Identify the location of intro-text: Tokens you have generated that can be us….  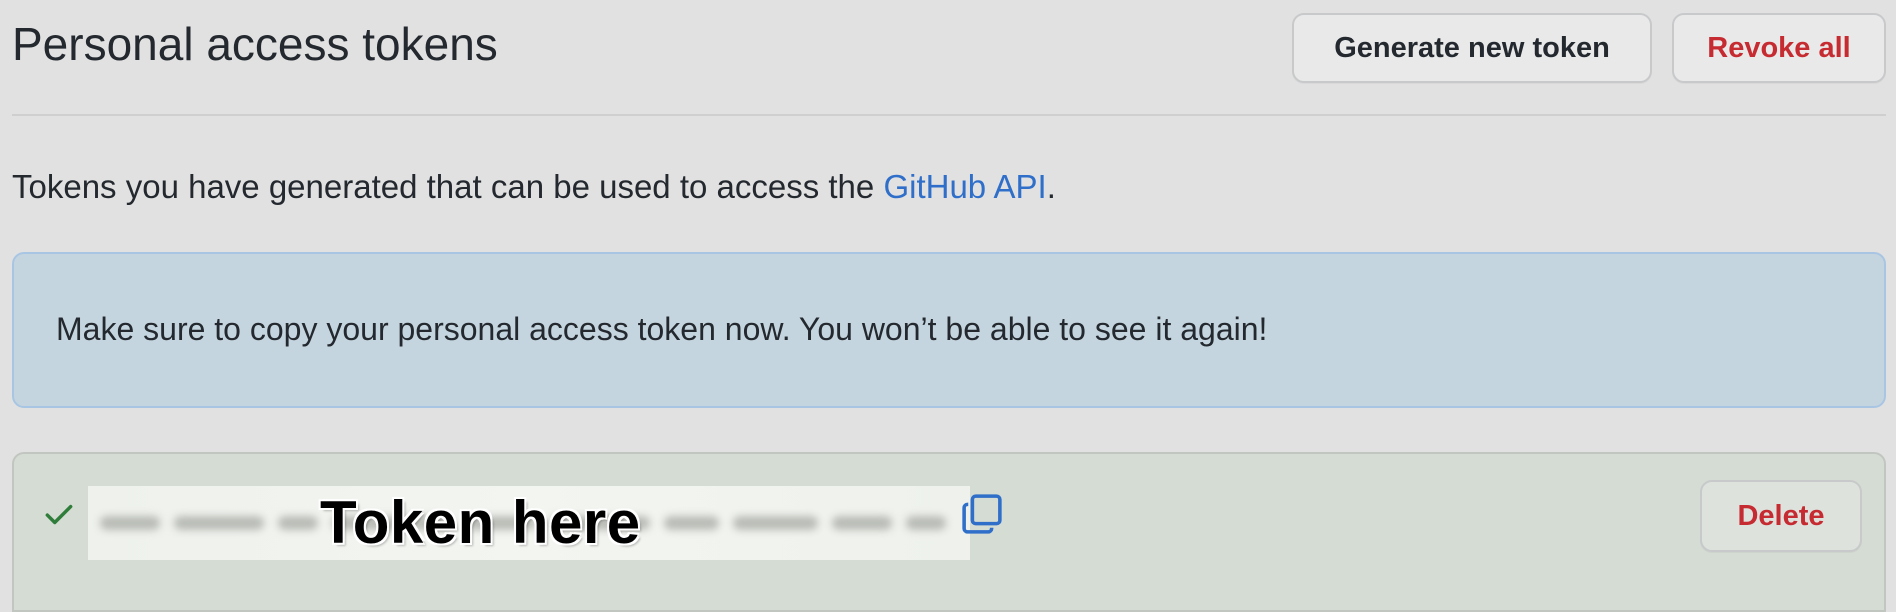
(534, 187).